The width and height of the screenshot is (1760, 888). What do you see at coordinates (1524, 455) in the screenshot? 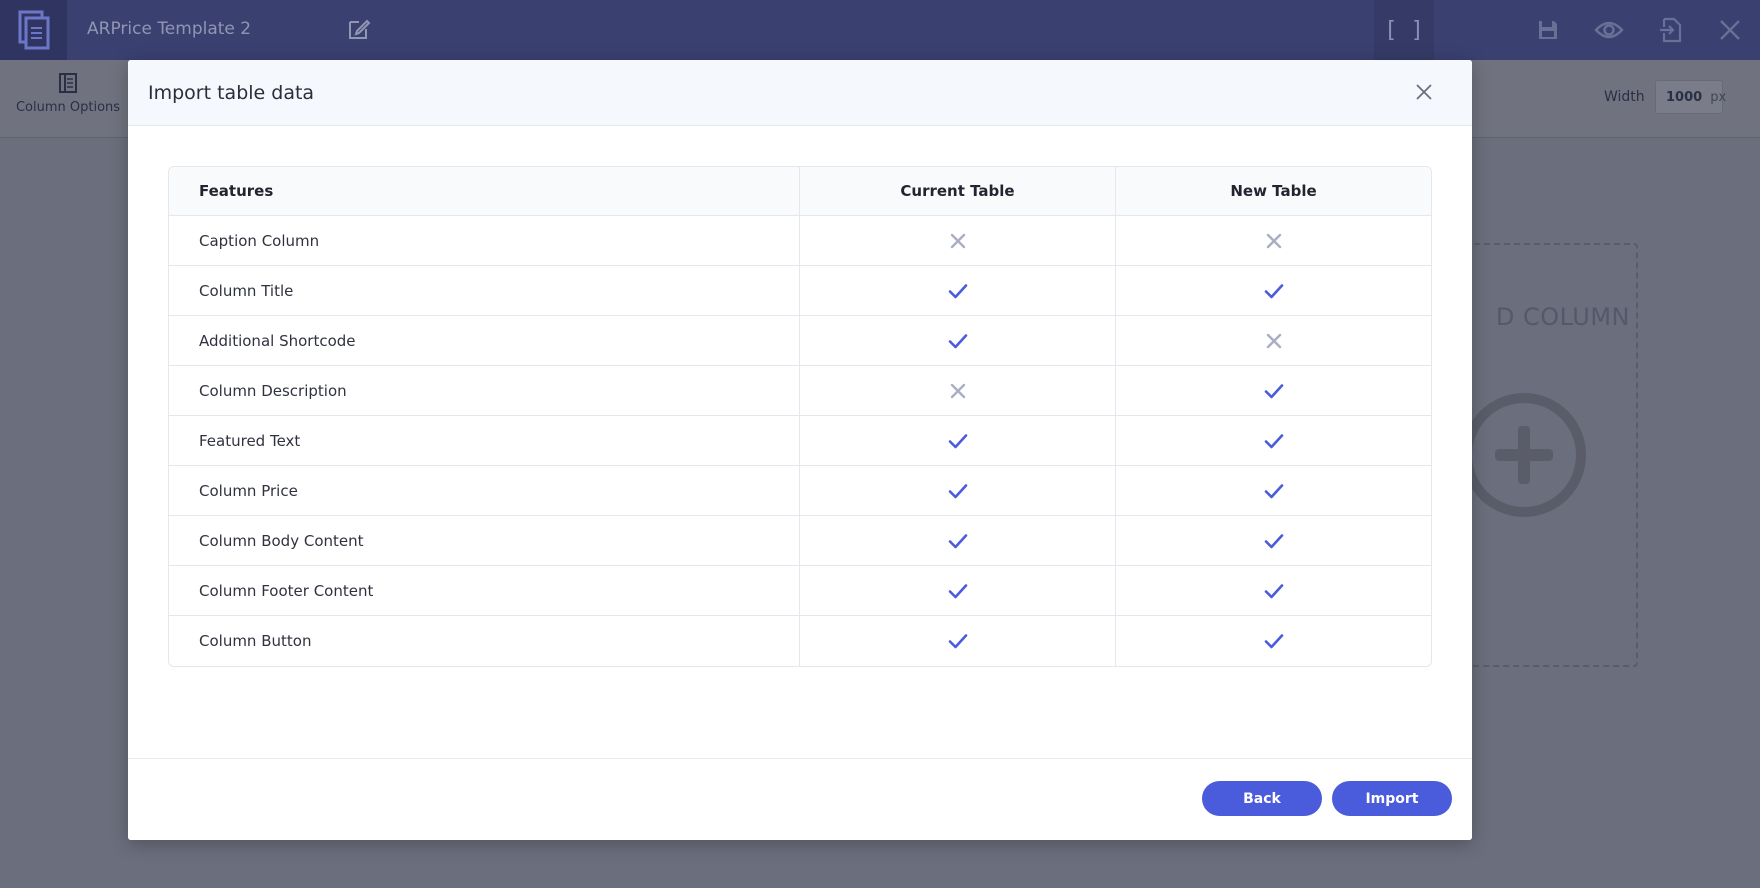
I see `plus-circle-icon` at bounding box center [1524, 455].